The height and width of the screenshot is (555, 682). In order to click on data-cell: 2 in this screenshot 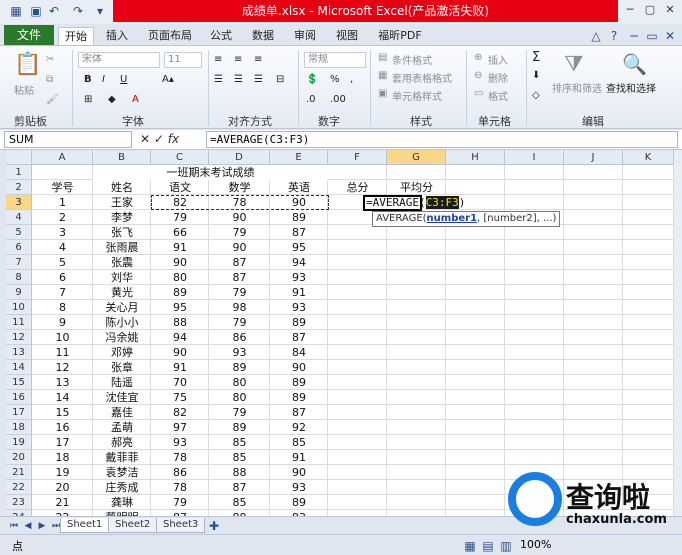, I will do `click(62, 217)`.